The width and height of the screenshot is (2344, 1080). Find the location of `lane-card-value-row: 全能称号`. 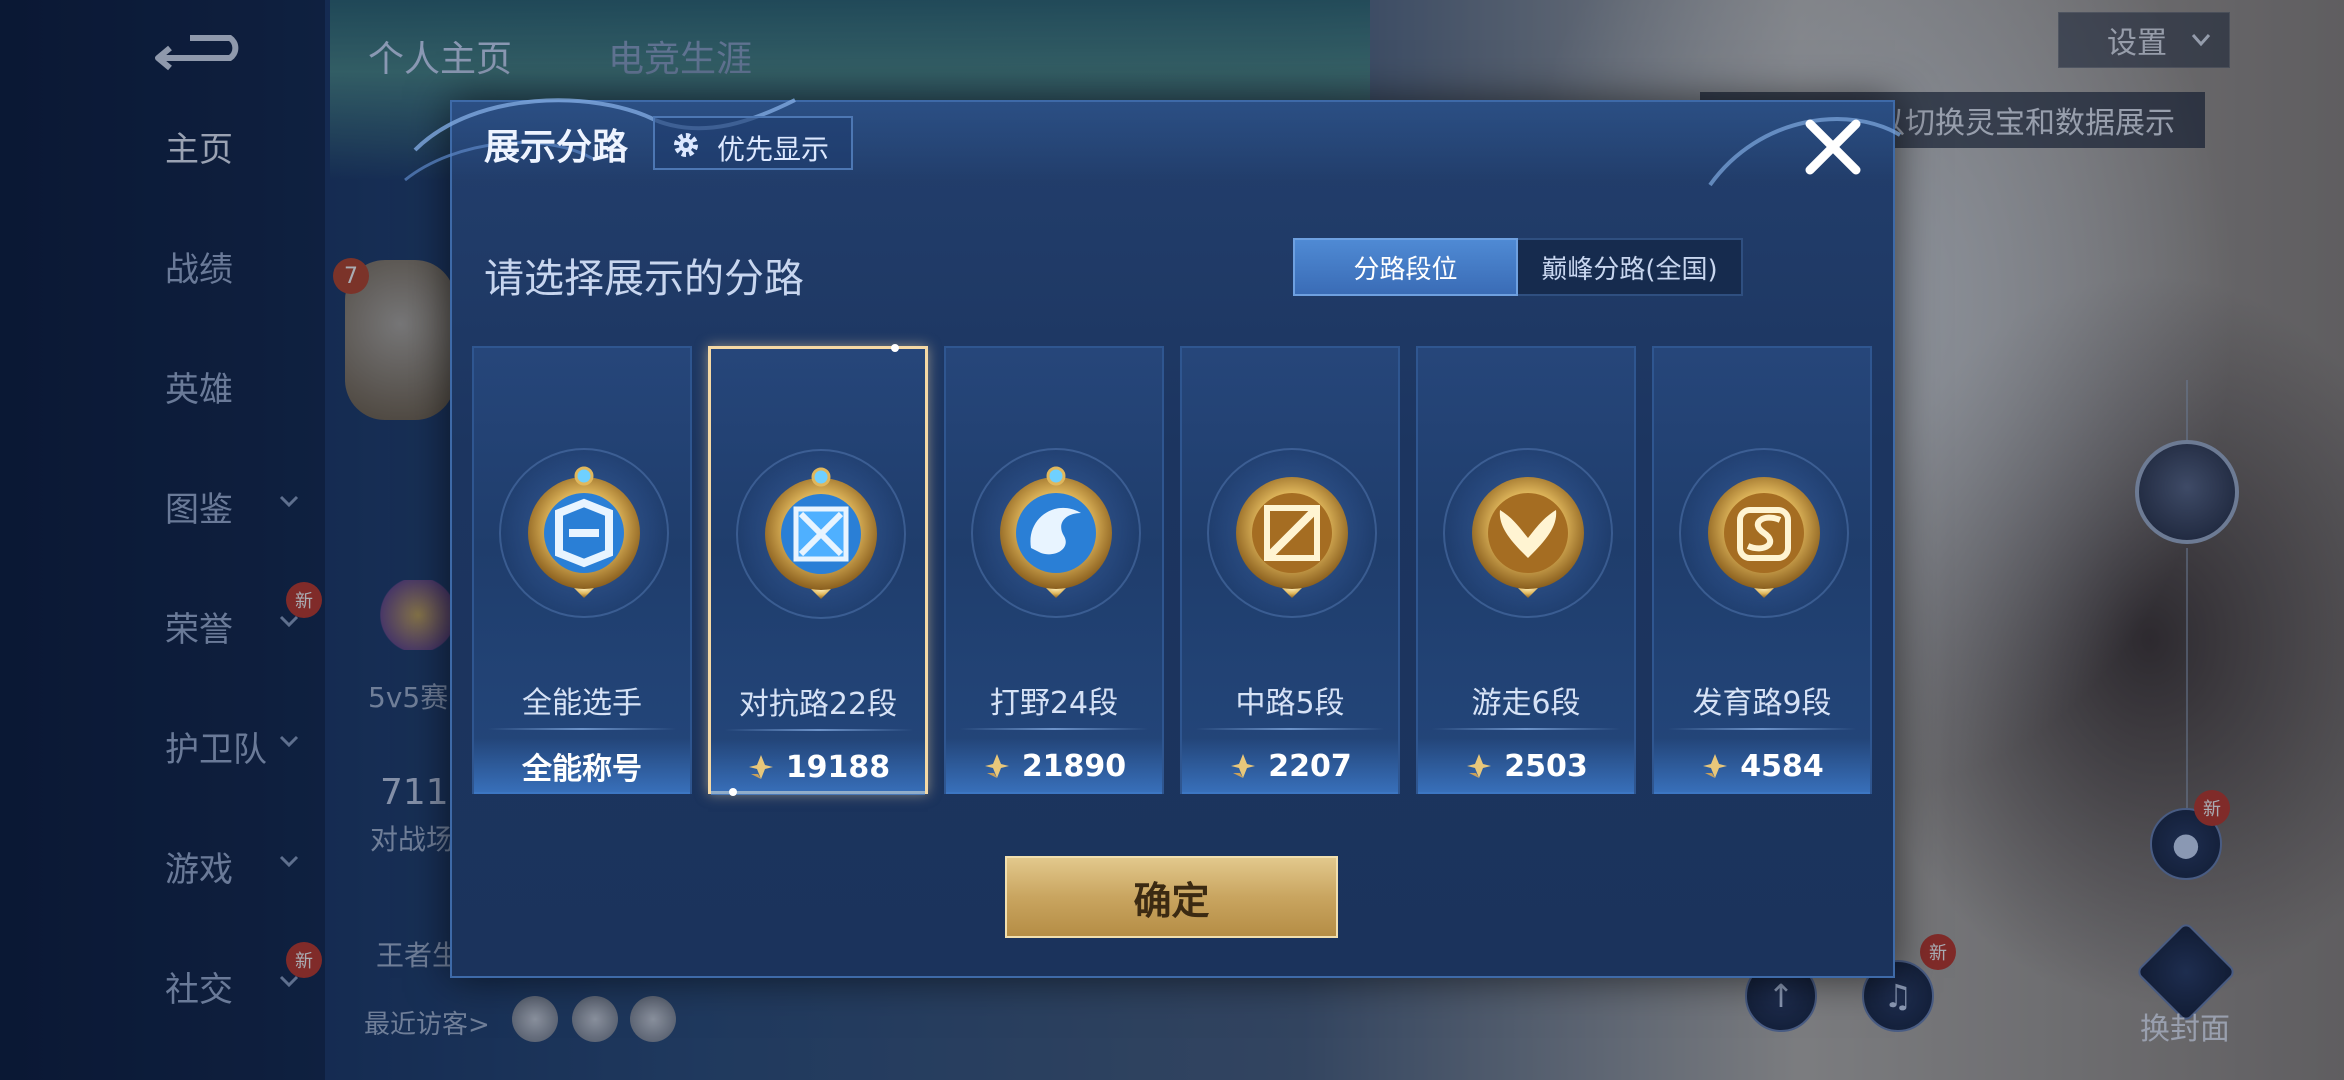

lane-card-value-row: 全能称号 is located at coordinates (582, 766).